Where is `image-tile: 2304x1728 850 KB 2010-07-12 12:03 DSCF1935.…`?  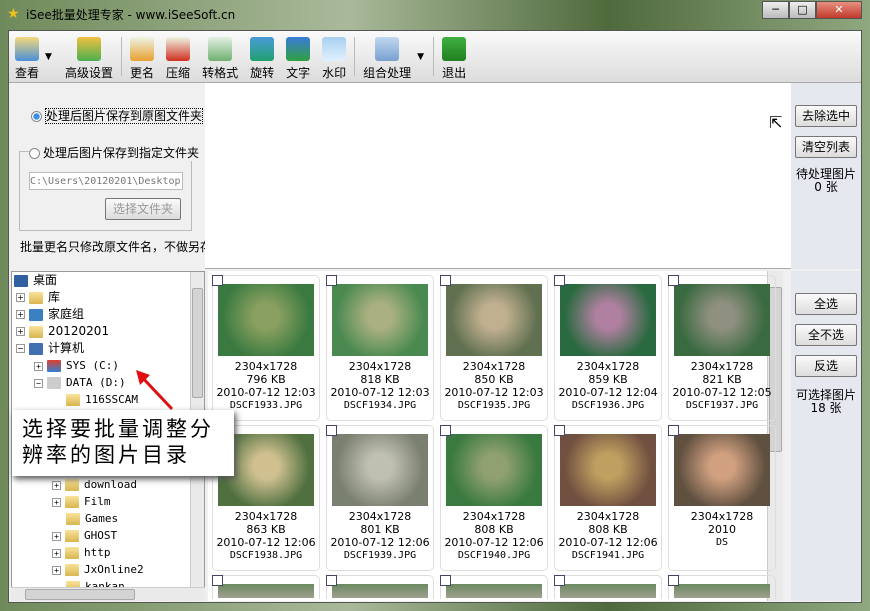 image-tile: 2304x1728 850 KB 2010-07-12 12:03 DSCF1935.… is located at coordinates (494, 348).